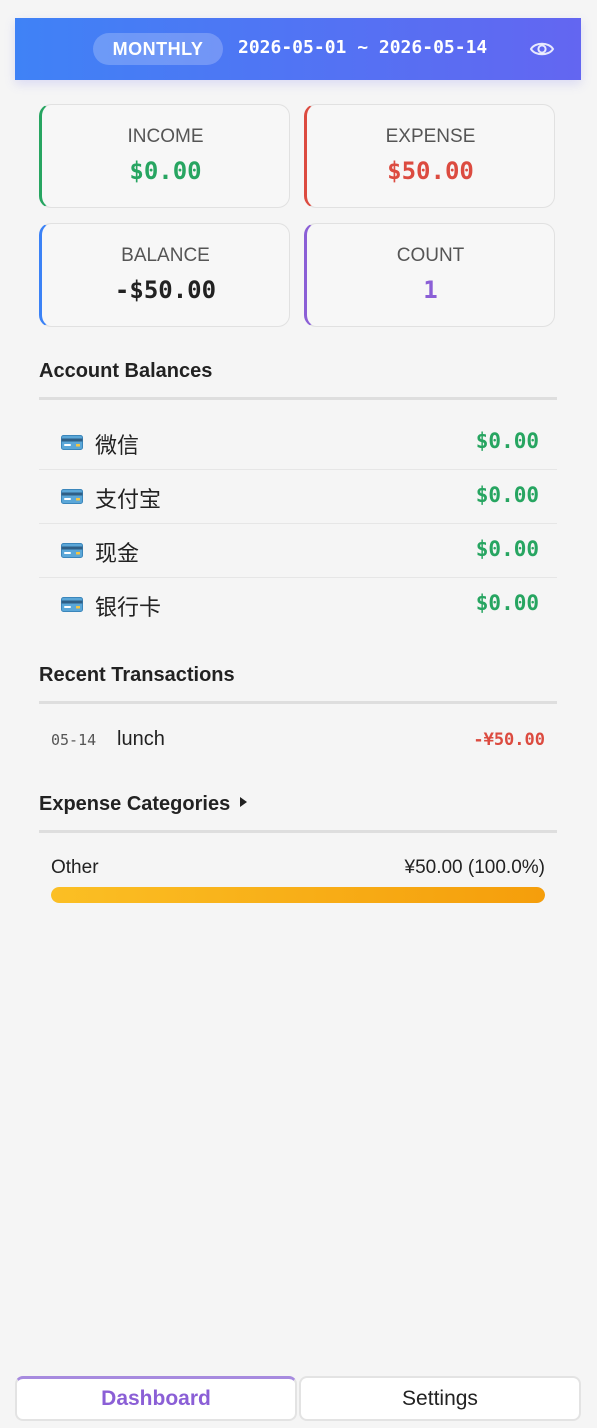 This screenshot has height=1428, width=597. Describe the element at coordinates (475, 867) in the screenshot. I see `category-amount: ¥50.00 (100.0%)` at that location.